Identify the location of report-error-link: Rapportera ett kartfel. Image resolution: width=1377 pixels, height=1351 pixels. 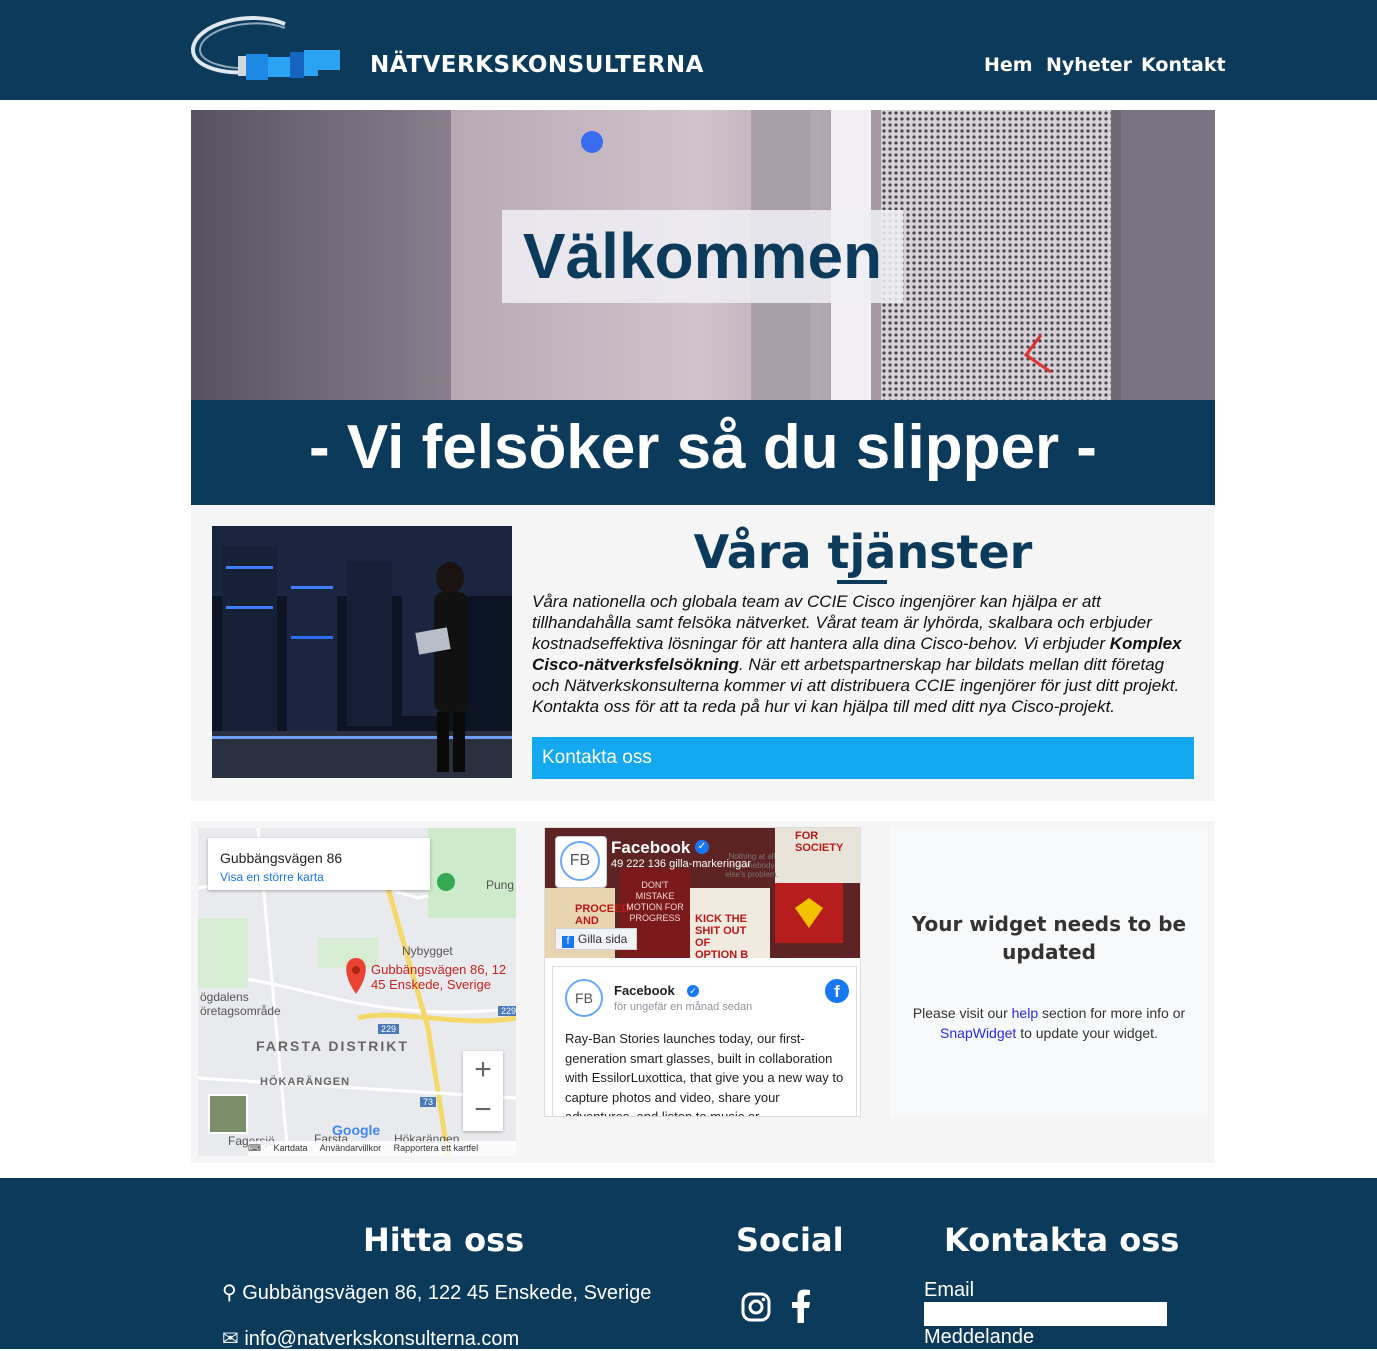
(436, 1148).